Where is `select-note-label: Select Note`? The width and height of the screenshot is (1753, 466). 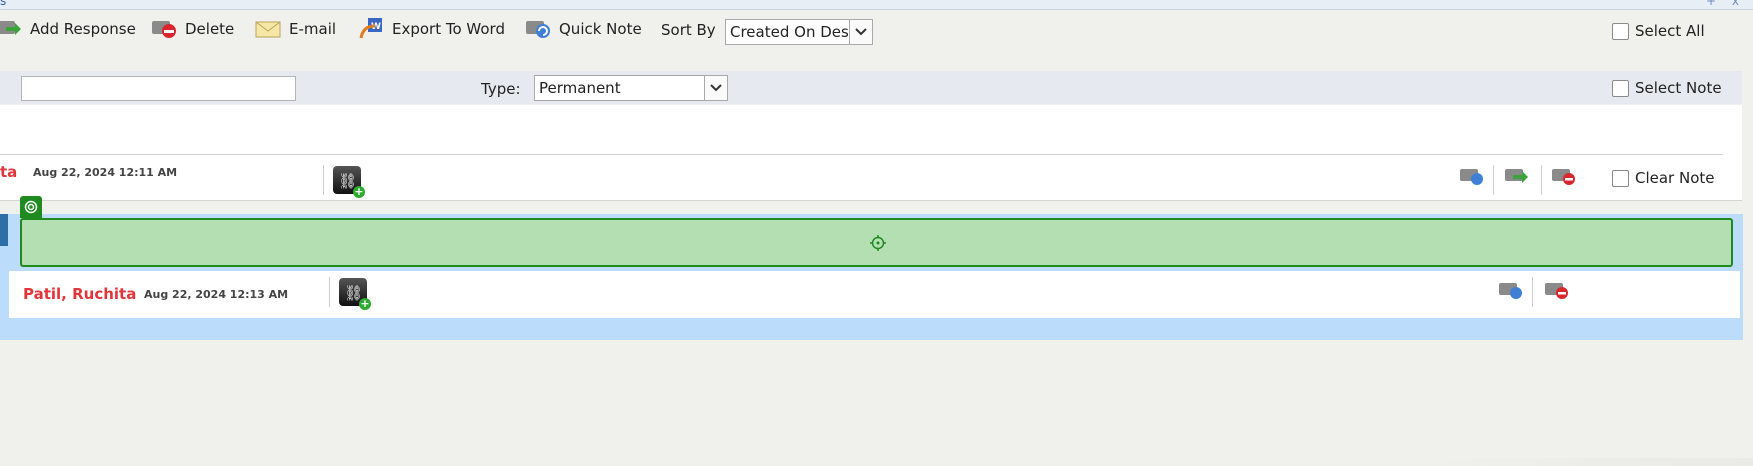 select-note-label: Select Note is located at coordinates (1678, 88).